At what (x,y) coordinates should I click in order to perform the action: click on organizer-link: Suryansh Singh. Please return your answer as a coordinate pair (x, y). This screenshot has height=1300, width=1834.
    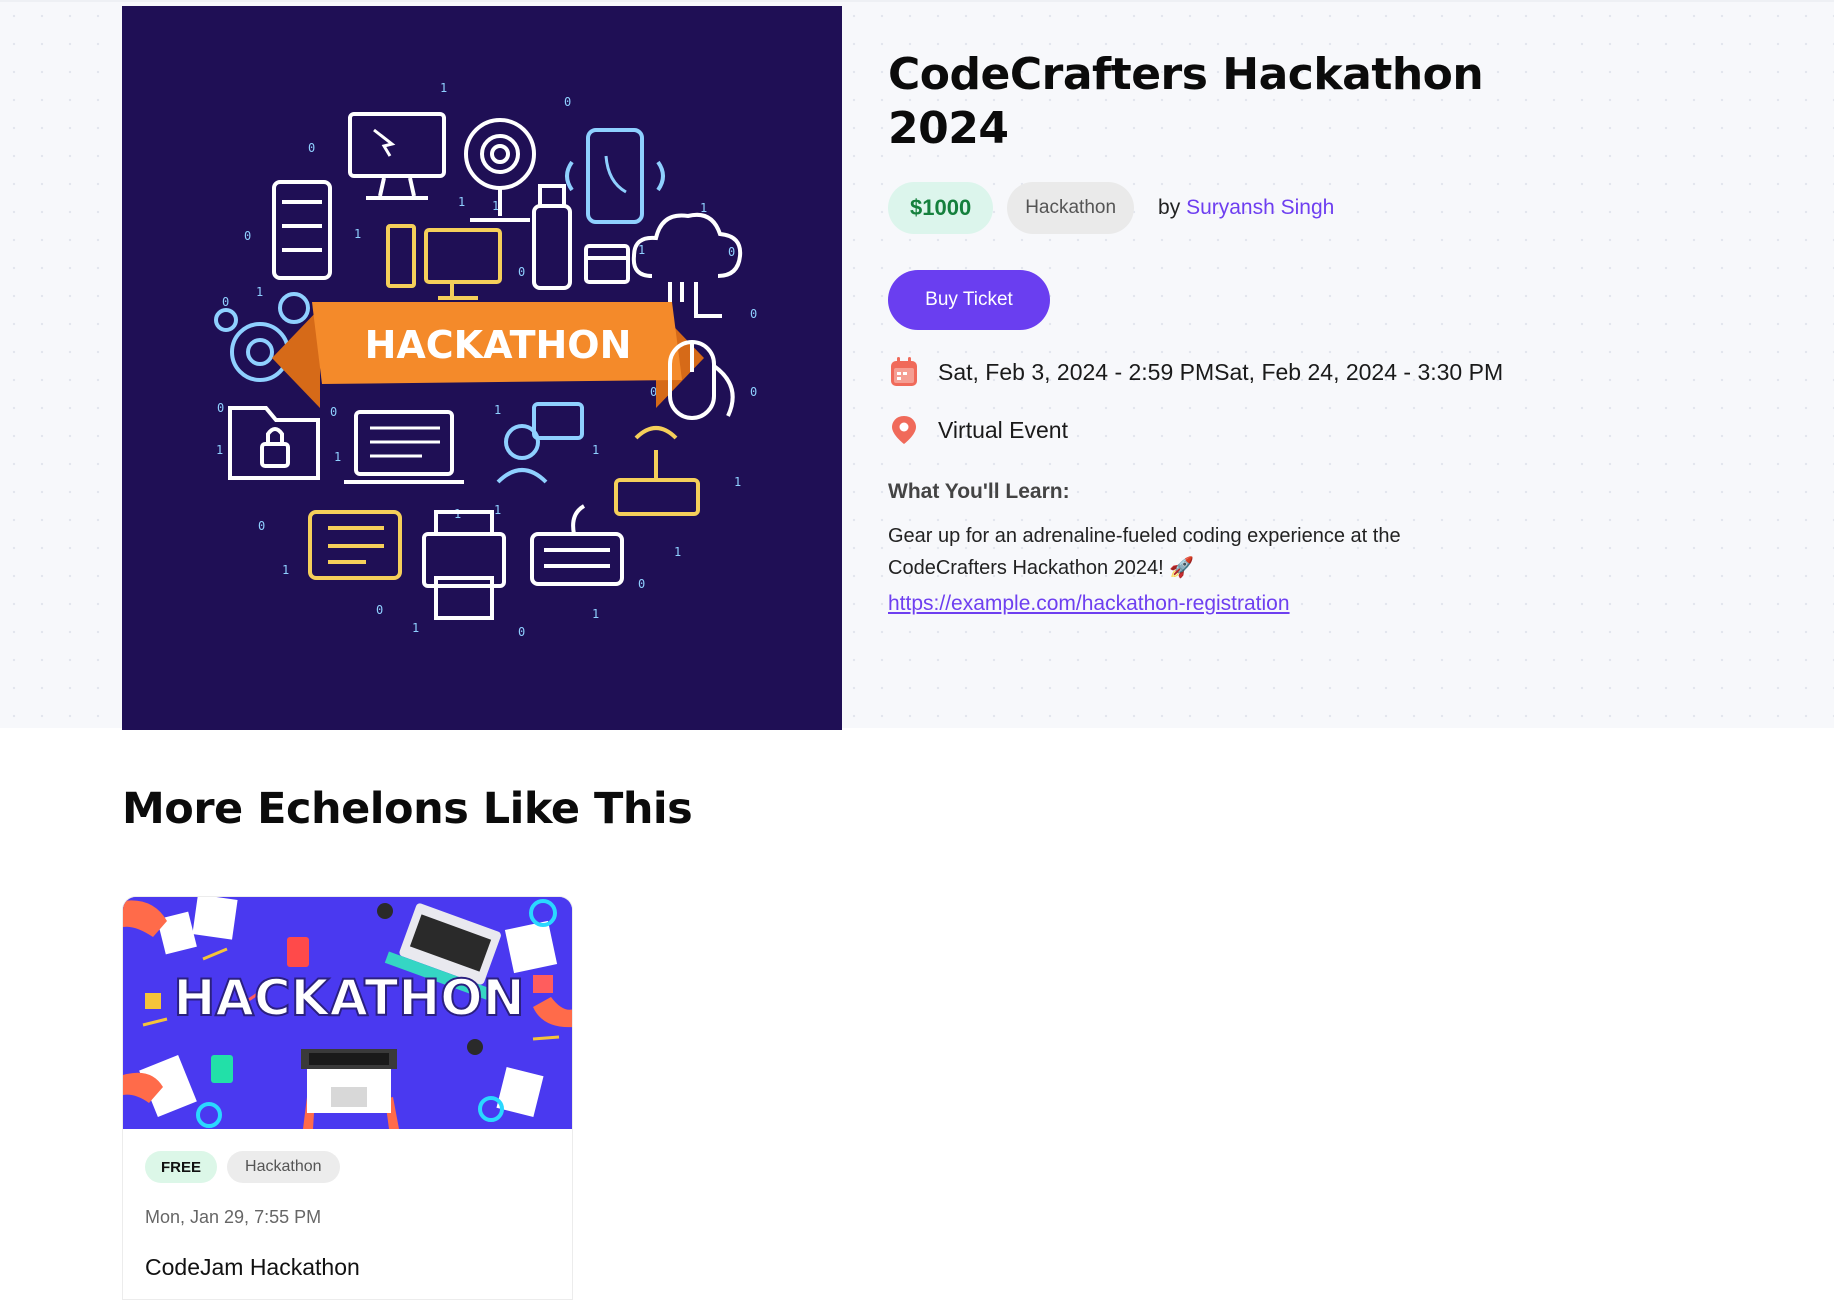
    Looking at the image, I should click on (1260, 207).